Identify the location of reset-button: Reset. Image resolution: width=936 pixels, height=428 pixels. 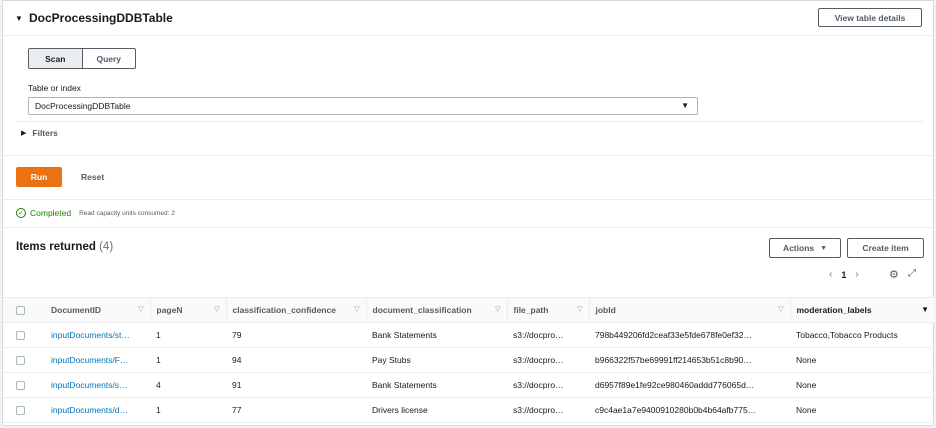
(92, 177).